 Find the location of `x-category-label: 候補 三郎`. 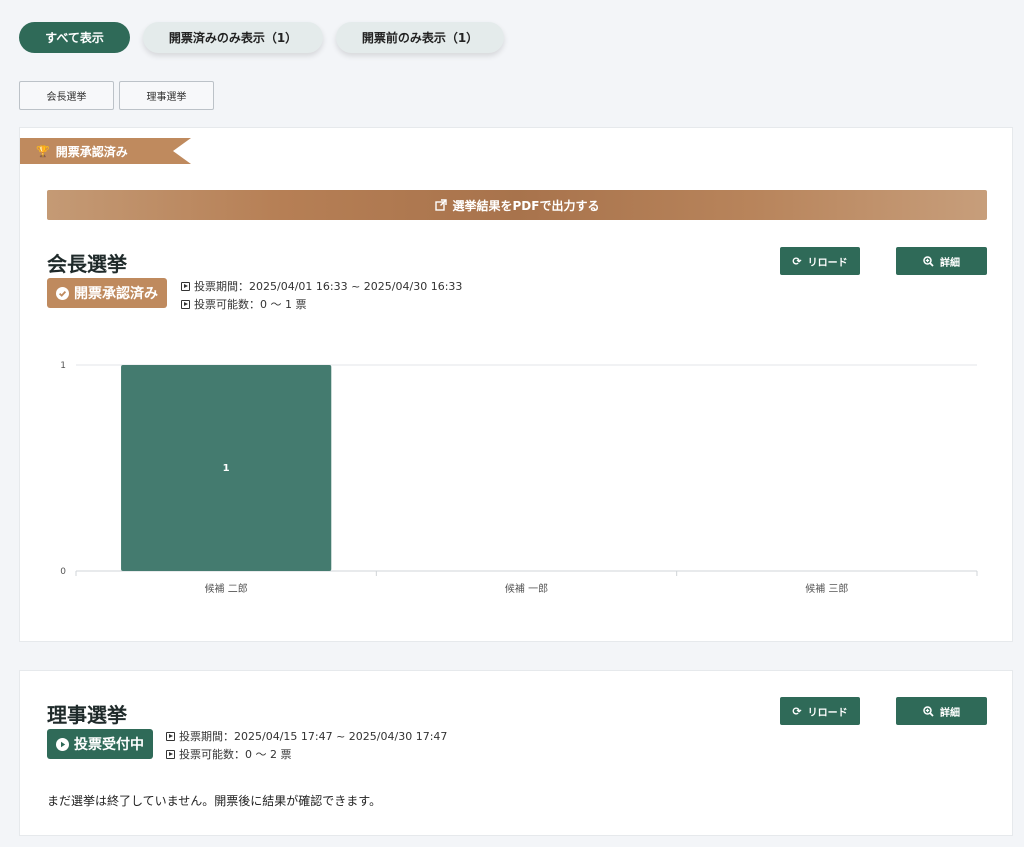

x-category-label: 候補 三郎 is located at coordinates (826, 588).